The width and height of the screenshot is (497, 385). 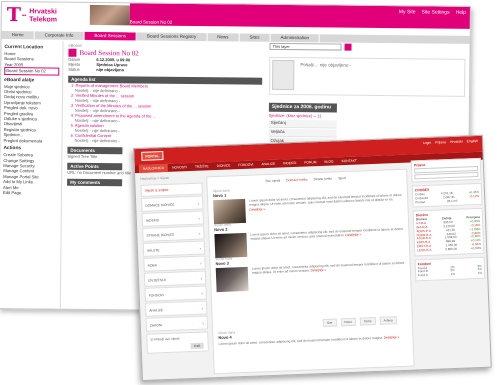 I want to click on left-menu-header: Vijesti iz svijeta, so click(x=171, y=189).